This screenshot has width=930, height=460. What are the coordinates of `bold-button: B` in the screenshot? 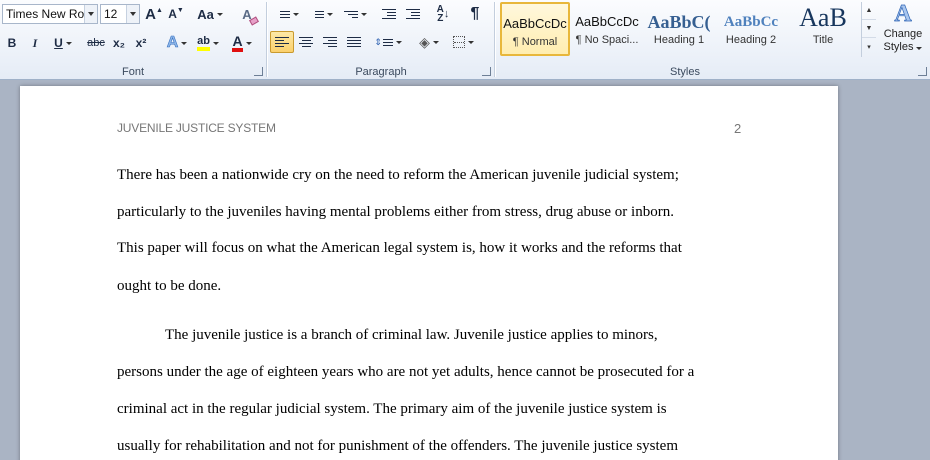 It's located at (12, 43).